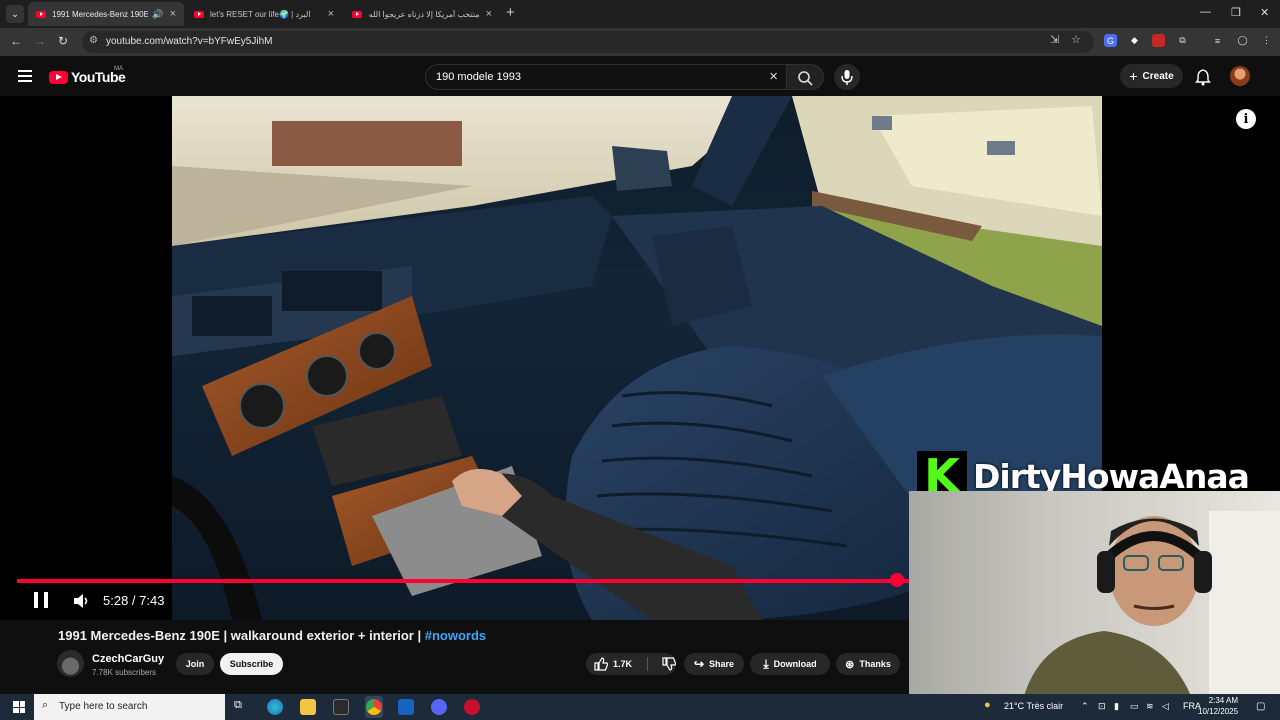 The image size is (1280, 720). What do you see at coordinates (439, 707) in the screenshot?
I see `discord-icon` at bounding box center [439, 707].